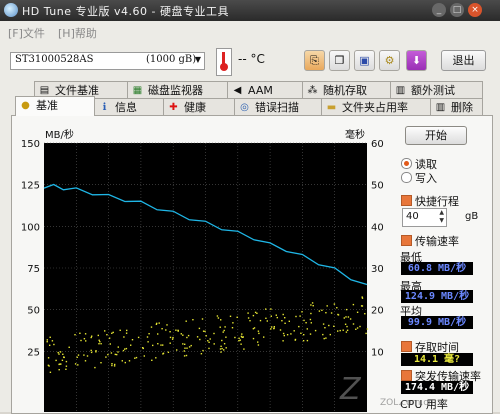 This screenshot has height=414, width=500. What do you see at coordinates (314, 60) in the screenshot?
I see `copy-text-icon: ⎘` at bounding box center [314, 60].